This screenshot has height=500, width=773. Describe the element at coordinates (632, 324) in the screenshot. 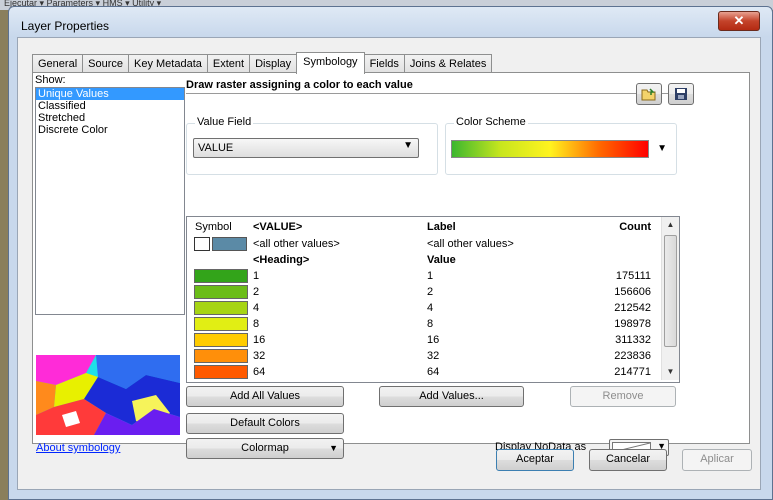

I see `row-count: 198978` at that location.